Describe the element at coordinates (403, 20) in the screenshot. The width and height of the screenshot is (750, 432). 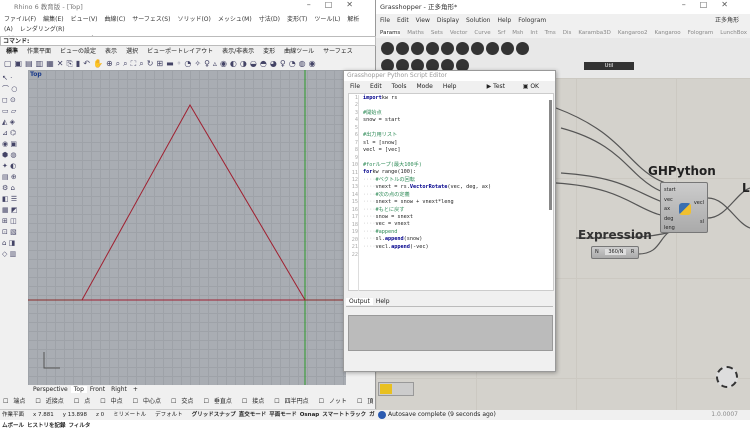
I see `gh-menu-item: Edit` at that location.